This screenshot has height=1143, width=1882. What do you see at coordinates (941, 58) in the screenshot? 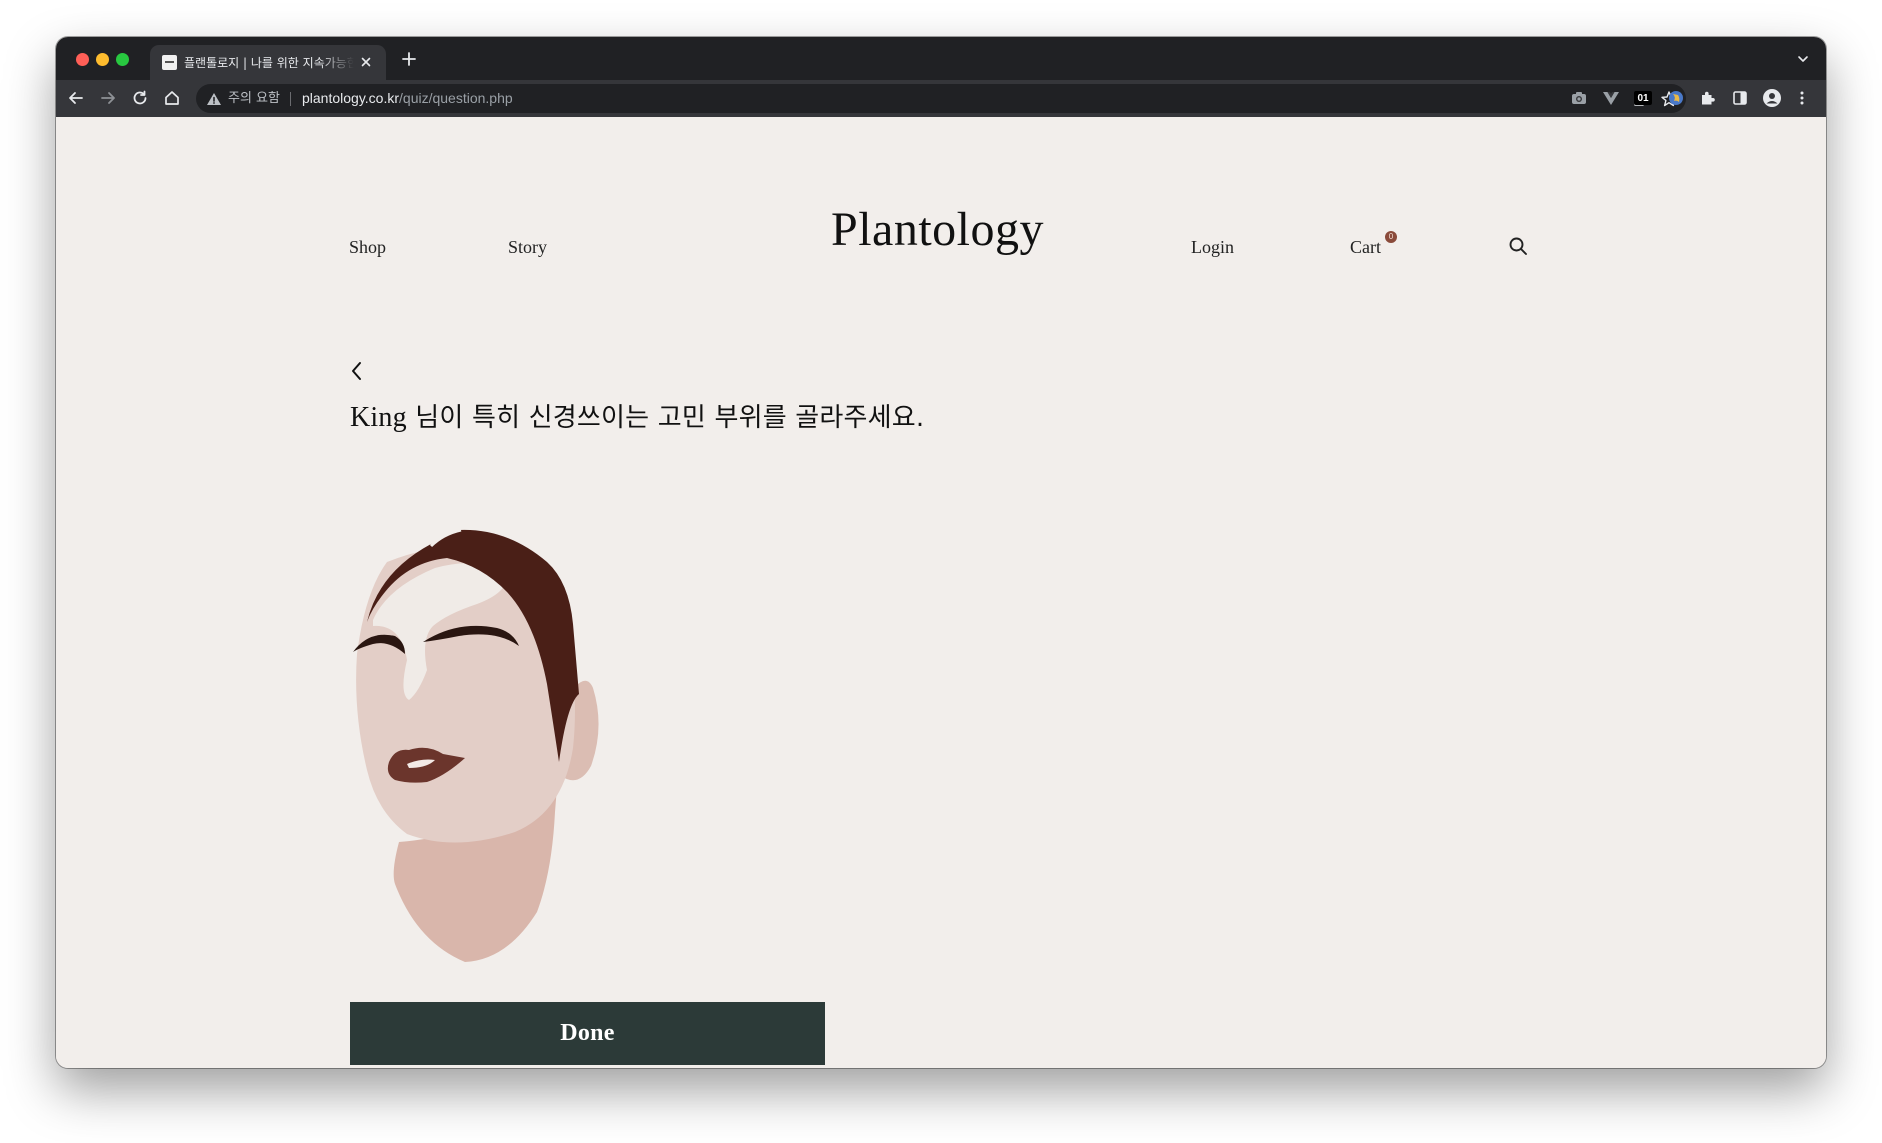
I see `tab-strip: 플랜톨로지 | 나를 위한 지속가능한 케어` at bounding box center [941, 58].